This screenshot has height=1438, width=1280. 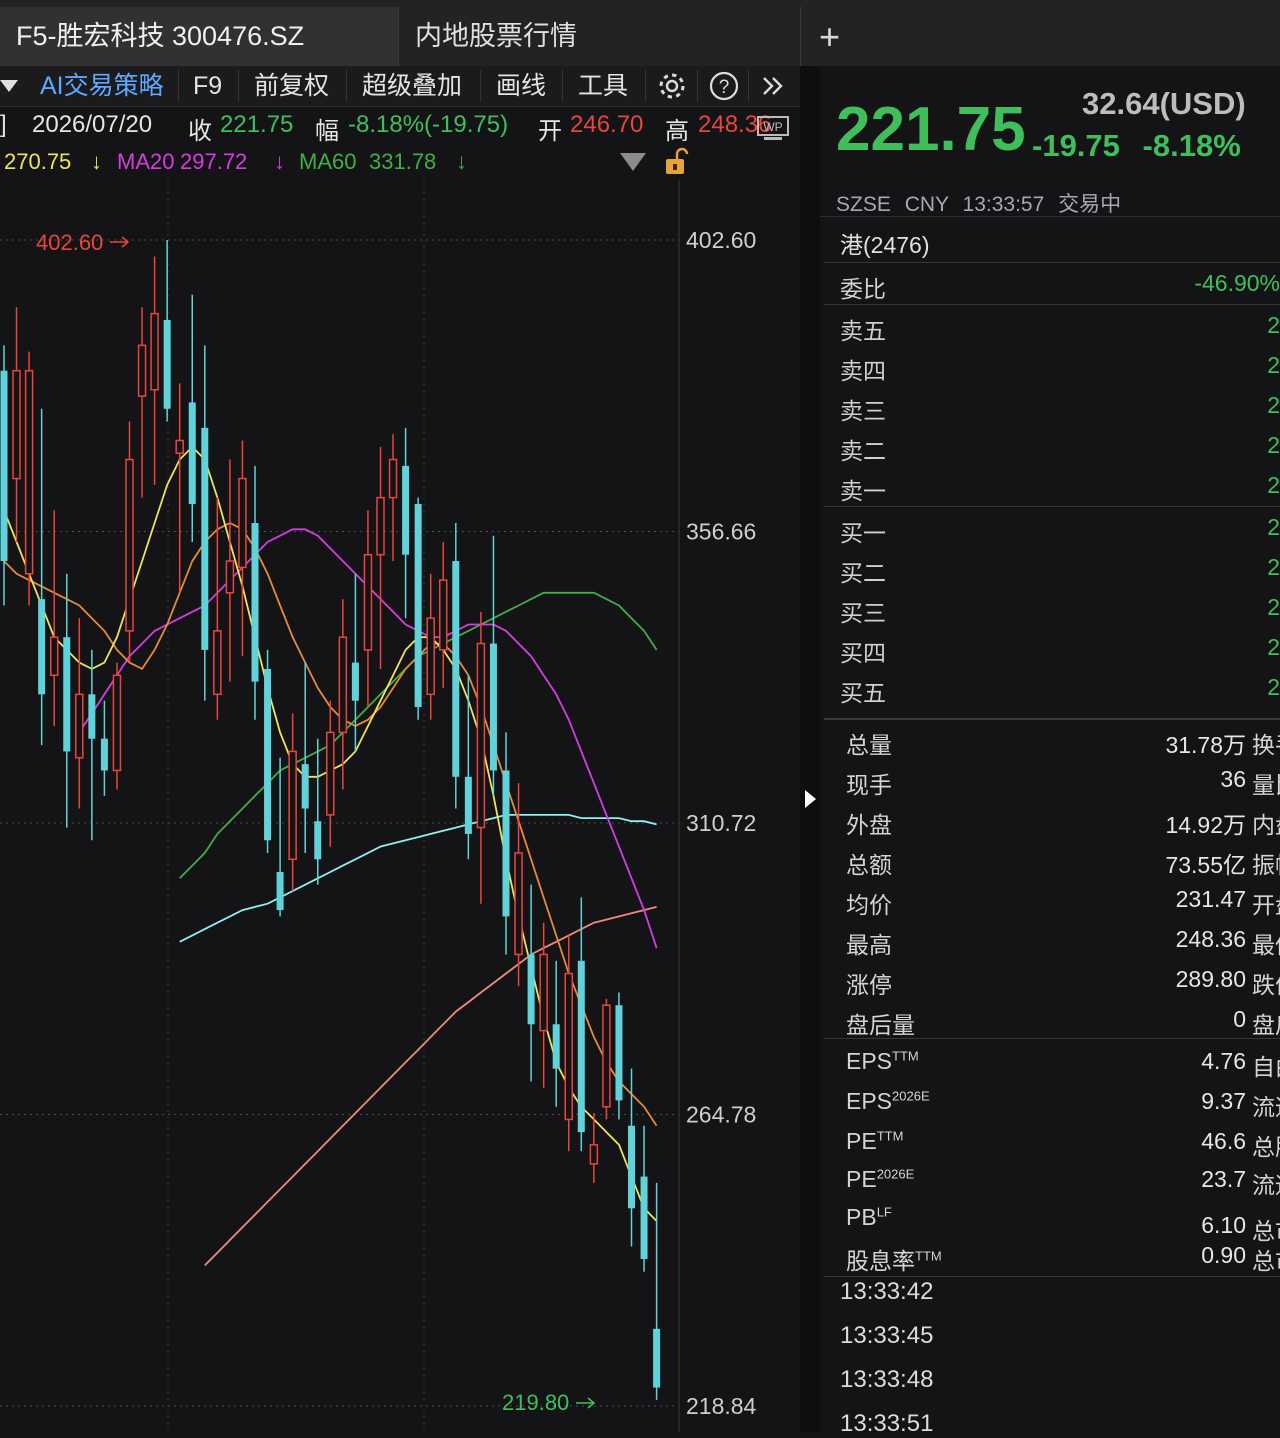 What do you see at coordinates (721, 240) in the screenshot?
I see `y-tick-label: 402.60` at bounding box center [721, 240].